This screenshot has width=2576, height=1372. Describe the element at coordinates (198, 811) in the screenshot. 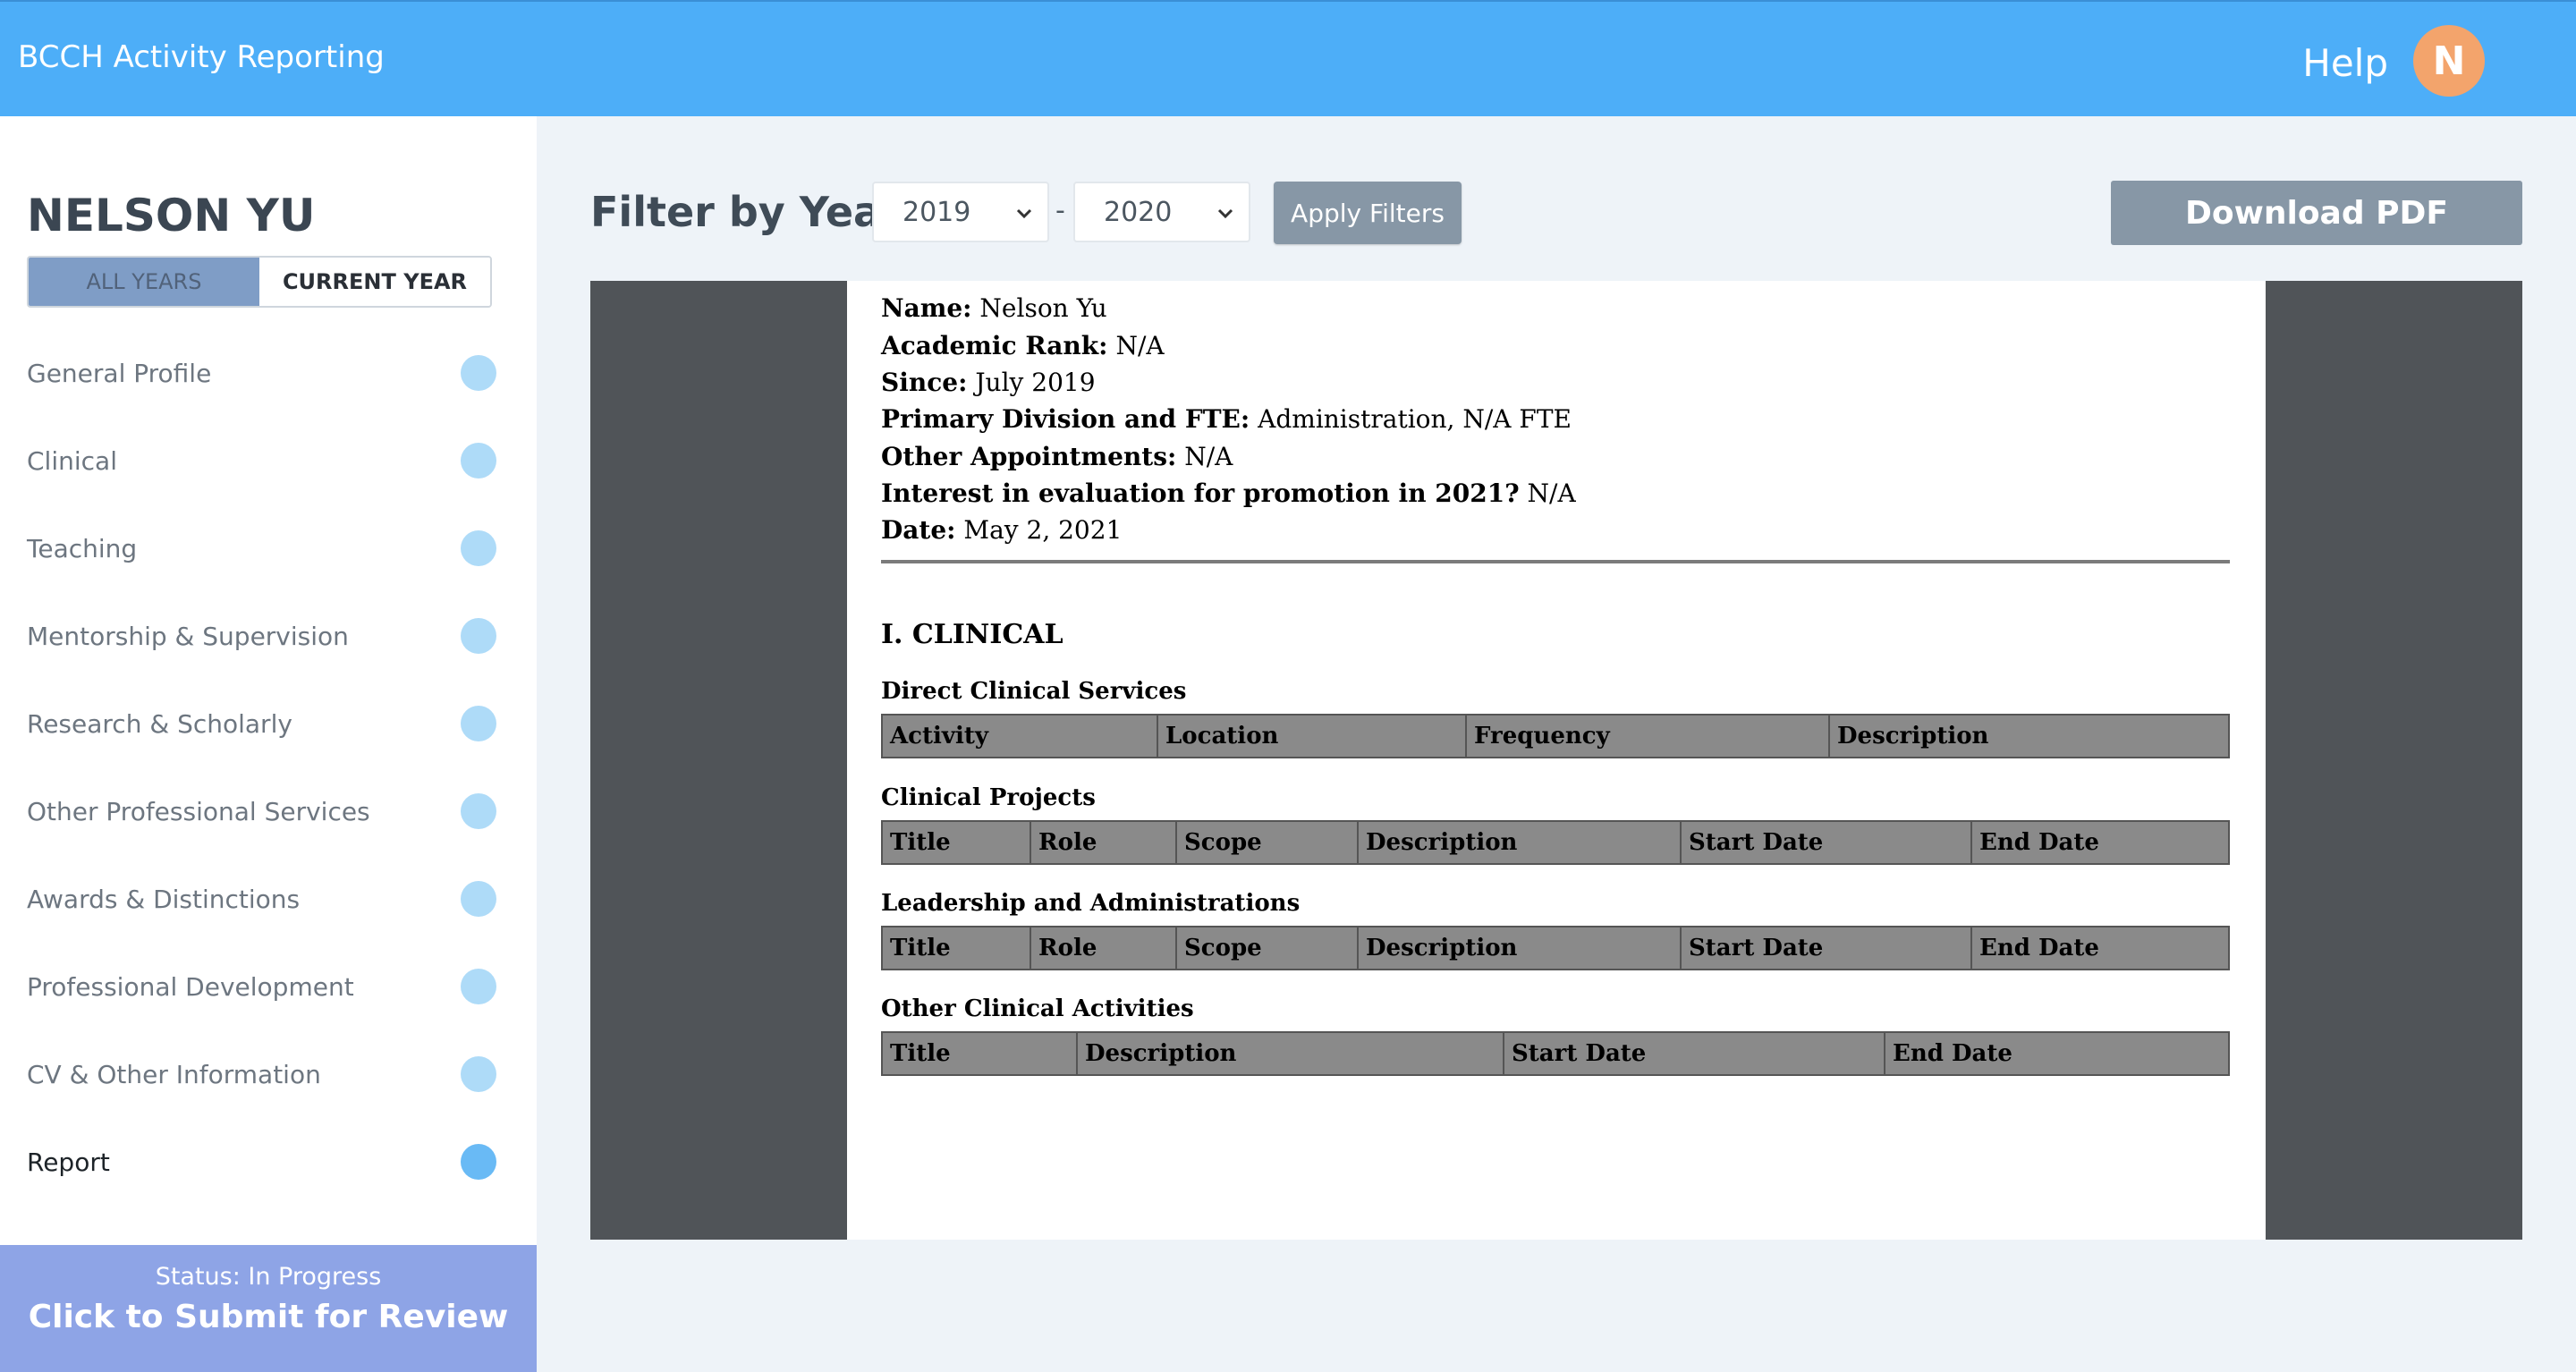

I see `sidebar-item-label: Other Professional Services` at that location.